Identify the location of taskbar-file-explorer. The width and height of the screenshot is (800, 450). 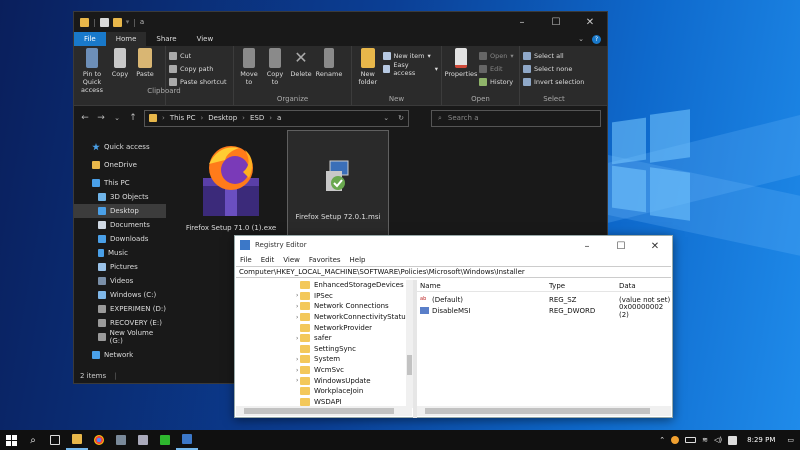
(77, 440).